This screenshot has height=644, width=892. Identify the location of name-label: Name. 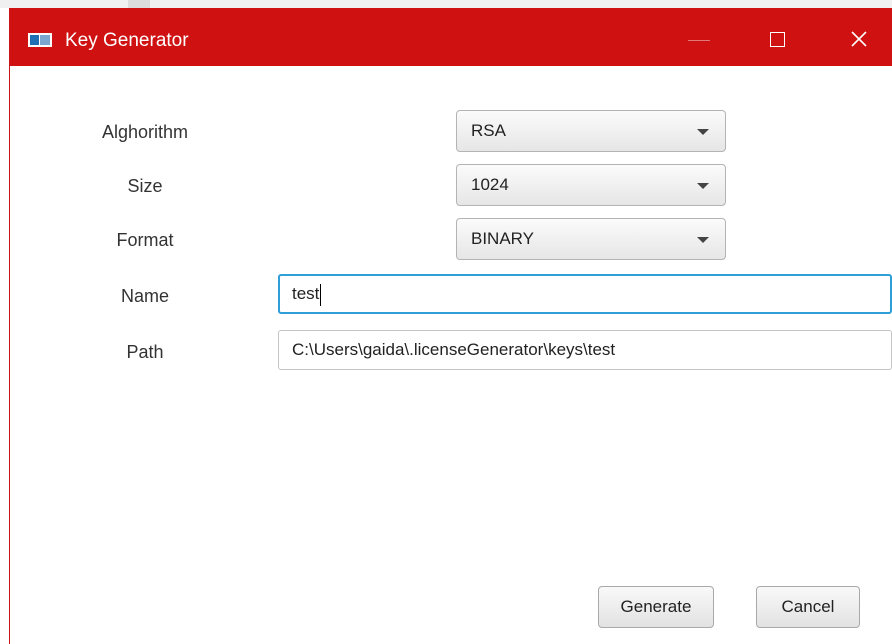
(144, 296).